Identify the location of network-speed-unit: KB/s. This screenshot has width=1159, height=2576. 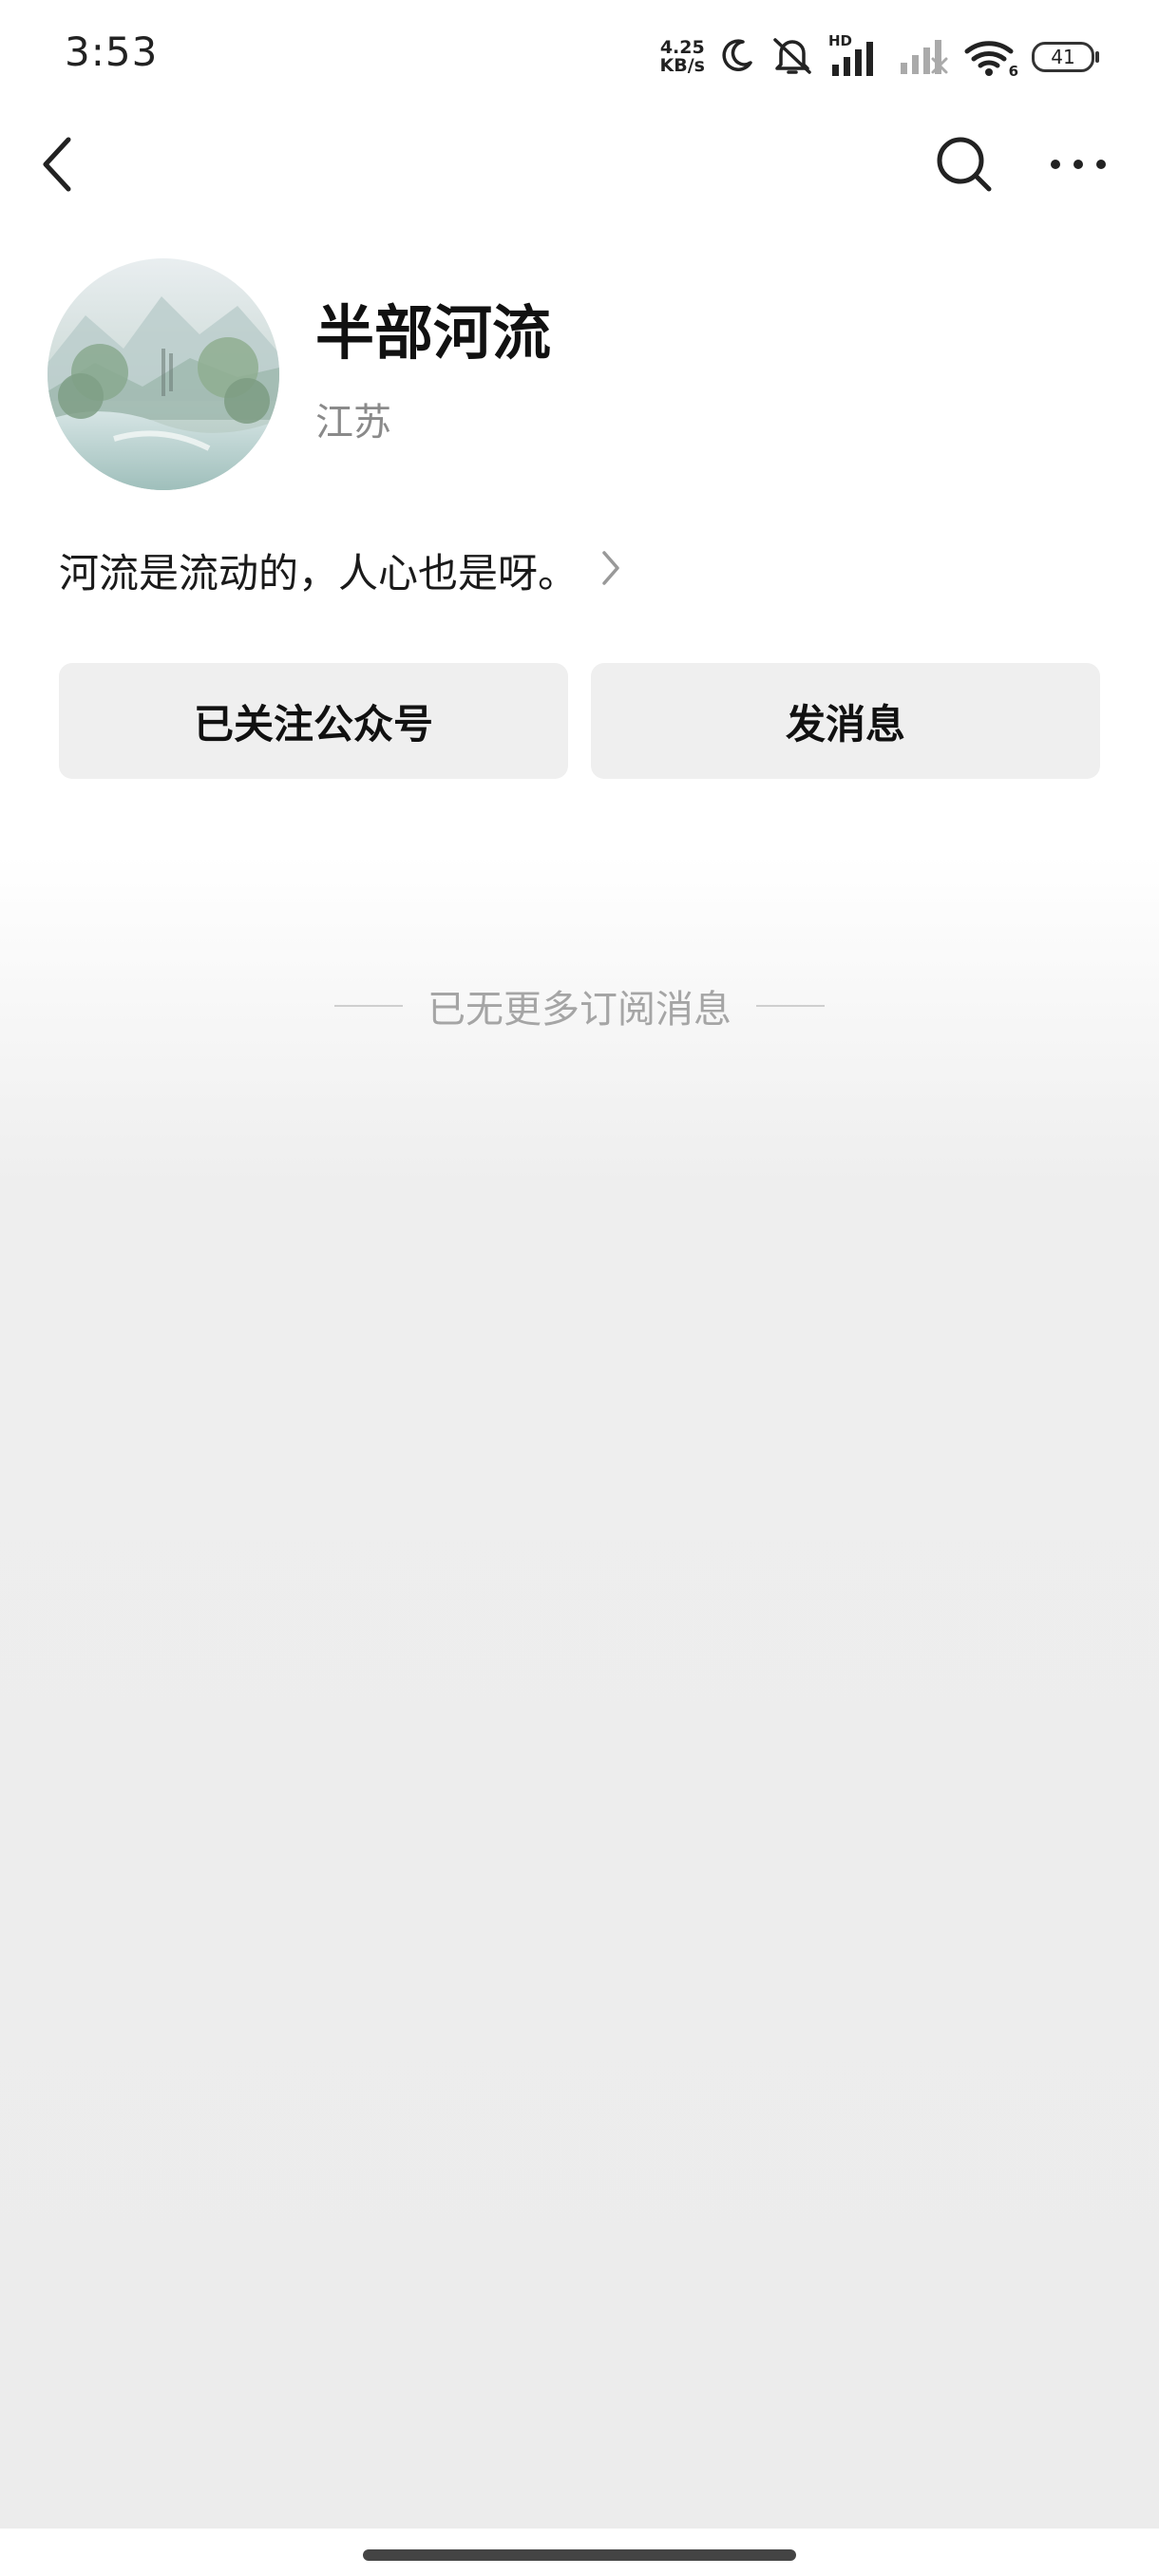
(682, 65).